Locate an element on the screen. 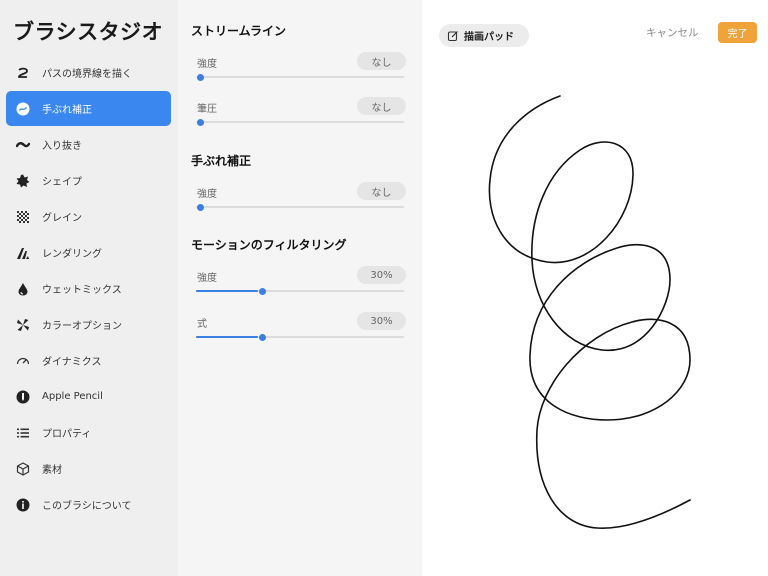 The image size is (768, 576). sidebar-item-label: シェイプ is located at coordinates (62, 182).